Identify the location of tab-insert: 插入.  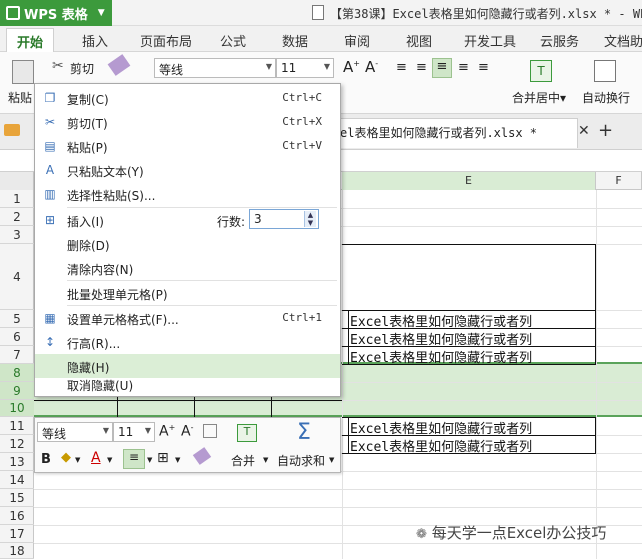
(95, 40).